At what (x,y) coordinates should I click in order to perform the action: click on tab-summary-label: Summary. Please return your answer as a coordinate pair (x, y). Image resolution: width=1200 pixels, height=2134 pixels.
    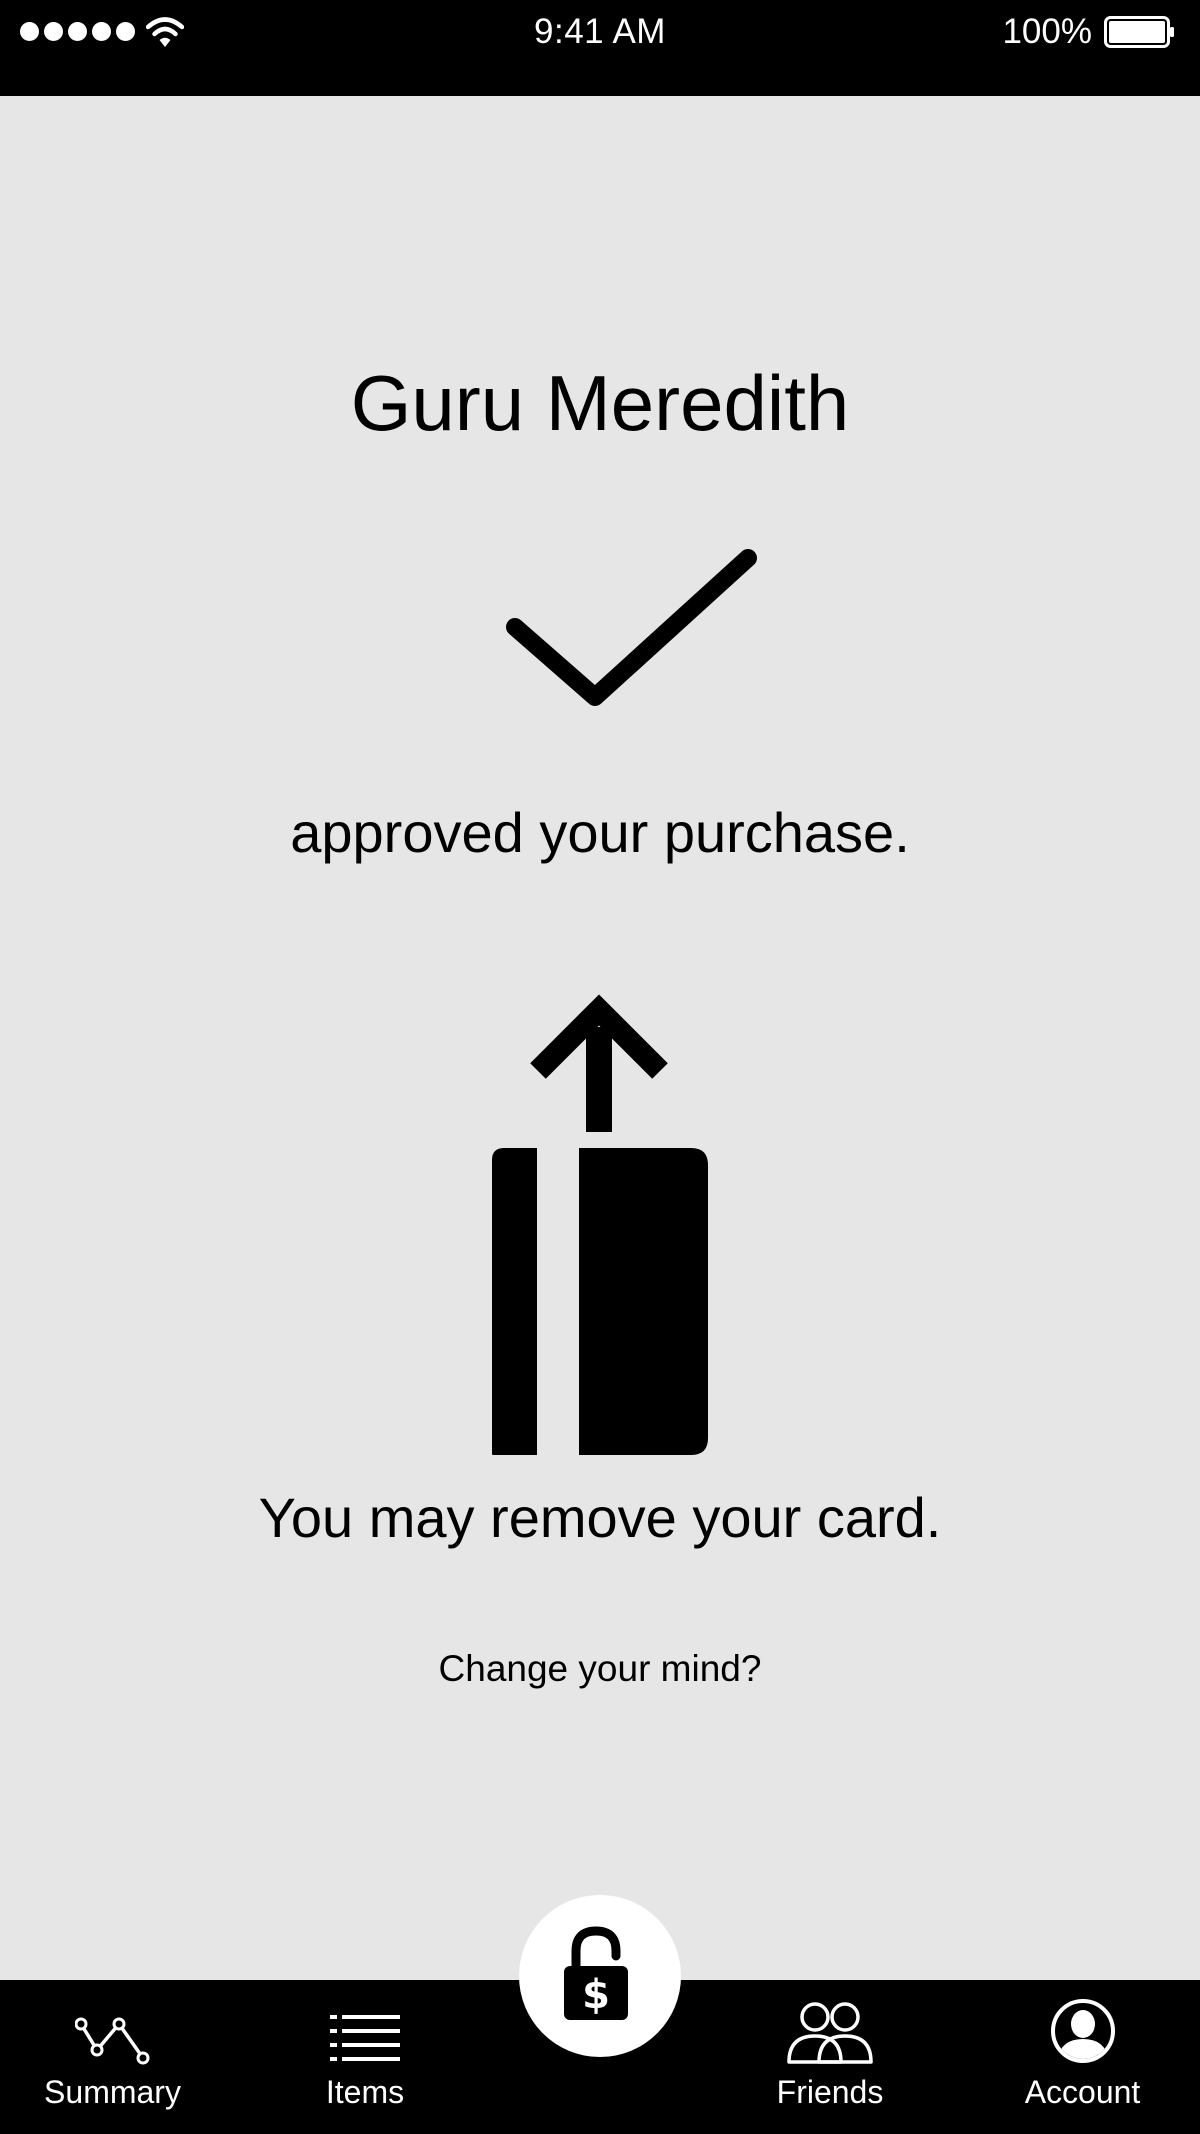
    Looking at the image, I should click on (112, 2092).